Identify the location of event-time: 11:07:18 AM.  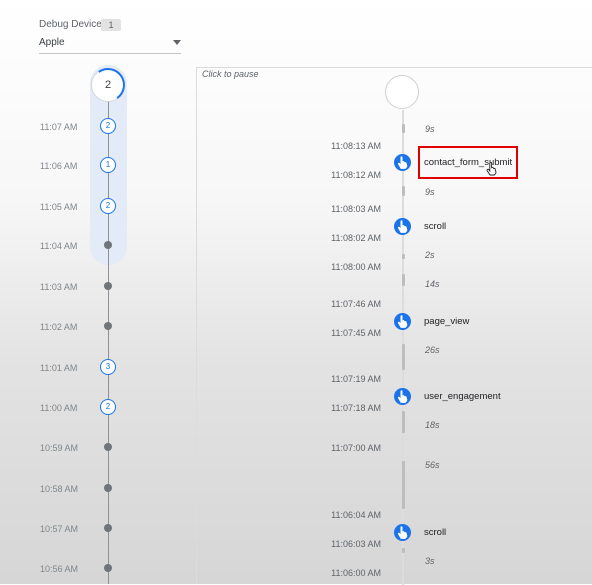
(356, 408).